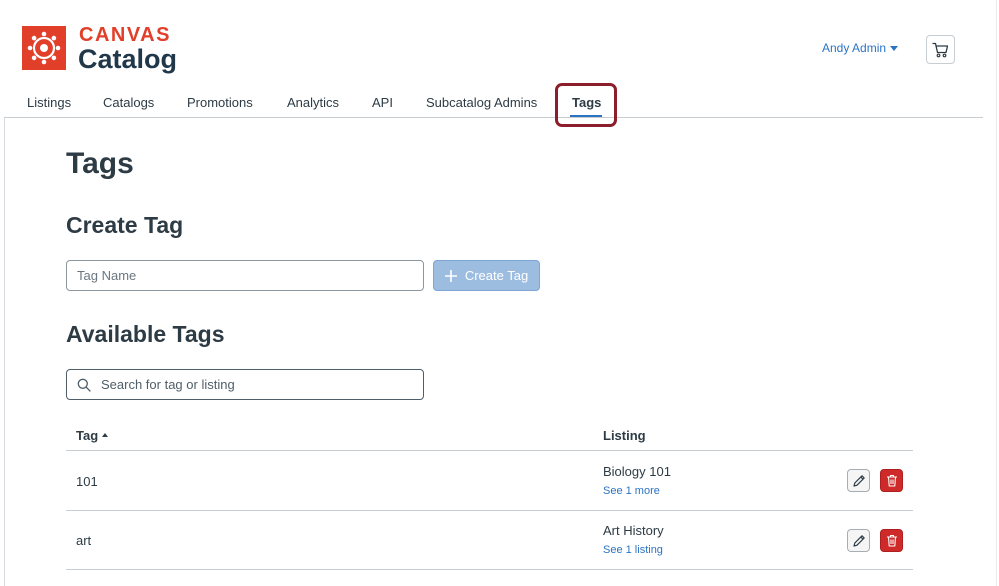 Image resolution: width=999 pixels, height=586 pixels. Describe the element at coordinates (633, 530) in the screenshot. I see `listing-cell: Art History` at that location.